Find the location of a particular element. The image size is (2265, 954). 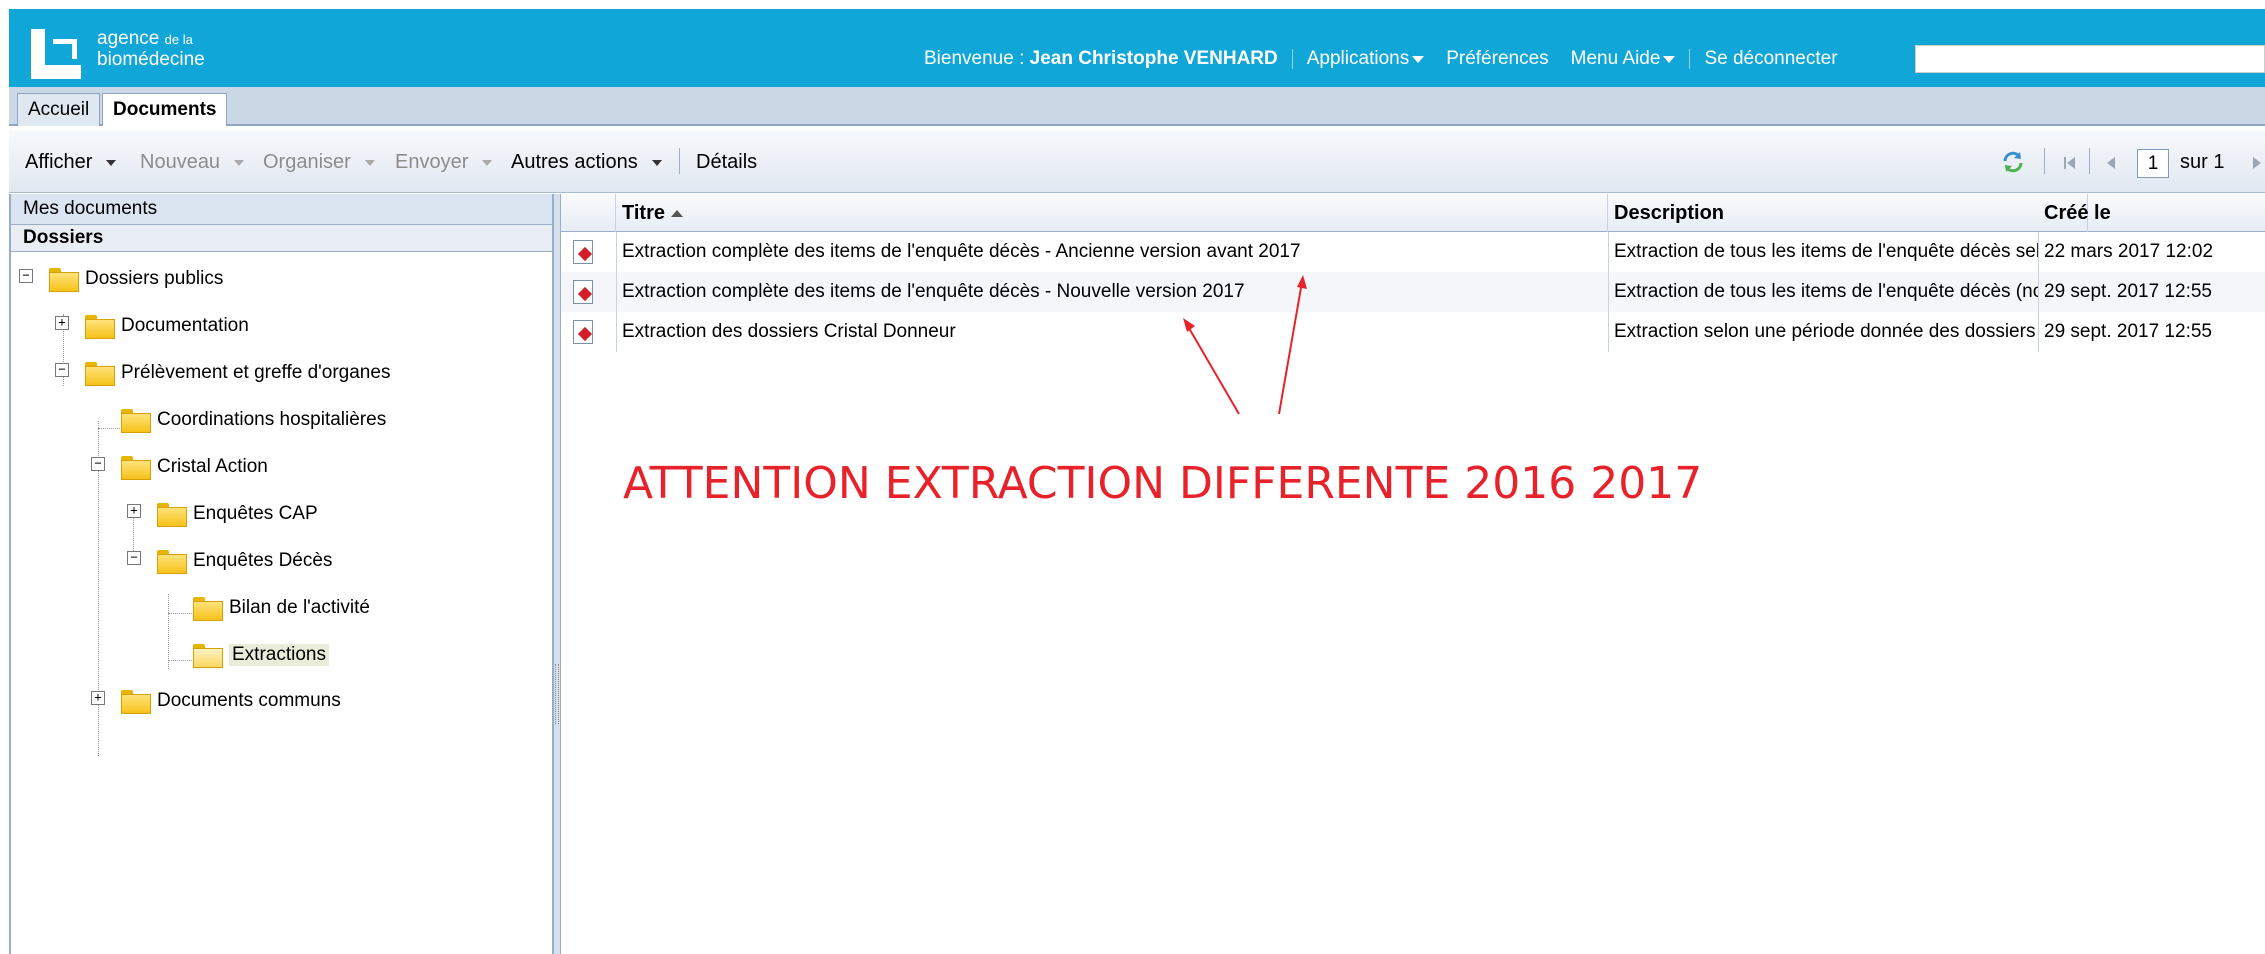

tree-node-documentation: Documentation is located at coordinates (167, 326).